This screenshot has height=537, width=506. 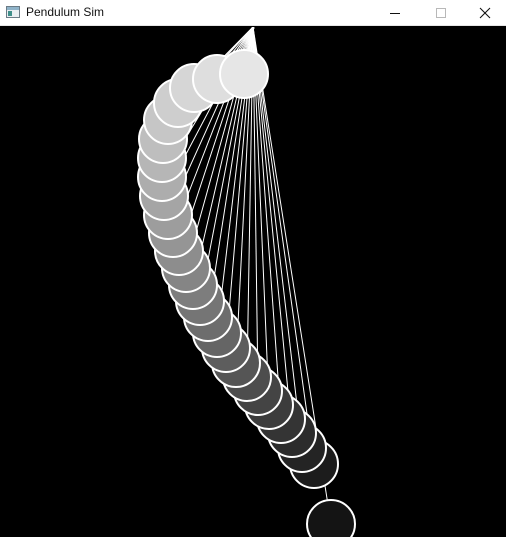 I want to click on window-title: Pendulum Sim, so click(x=65, y=12).